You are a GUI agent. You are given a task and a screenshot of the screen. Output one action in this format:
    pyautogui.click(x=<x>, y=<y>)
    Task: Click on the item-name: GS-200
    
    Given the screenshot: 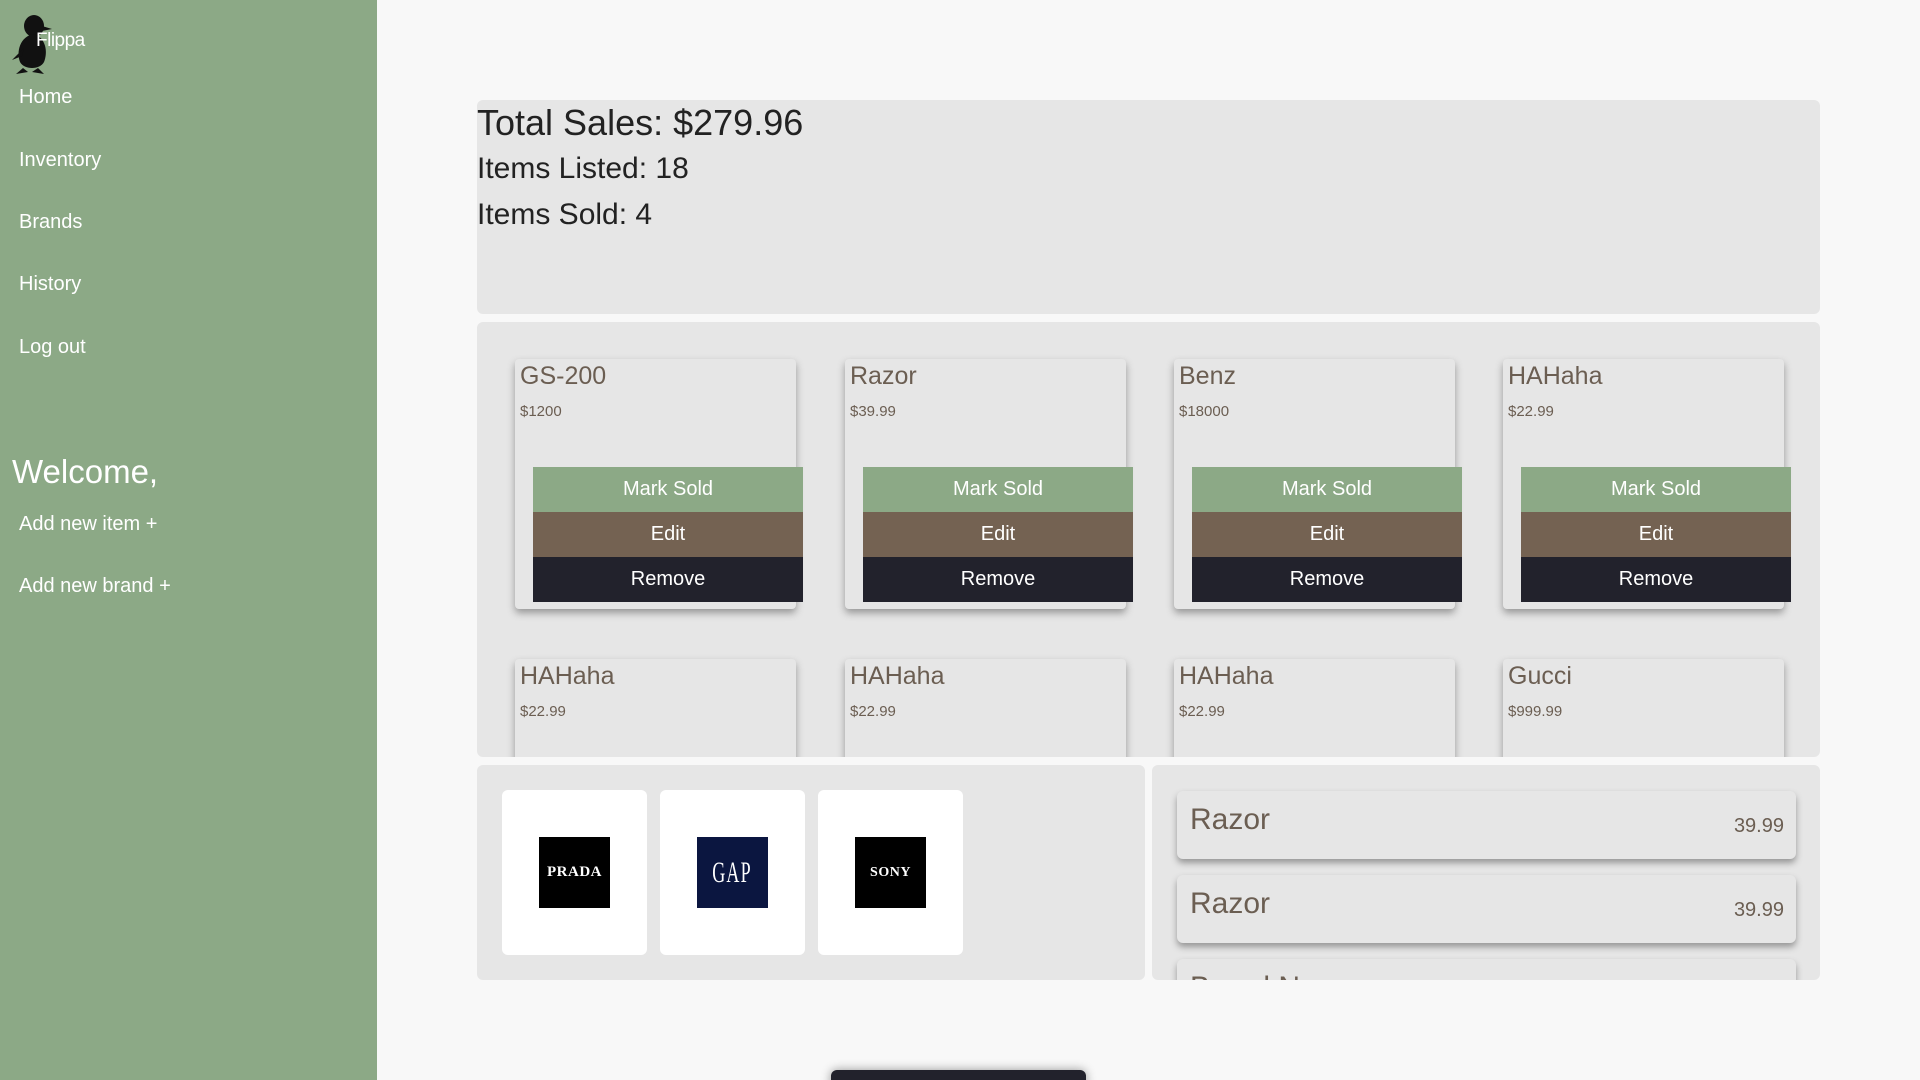 What is the action you would take?
    pyautogui.click(x=563, y=376)
    